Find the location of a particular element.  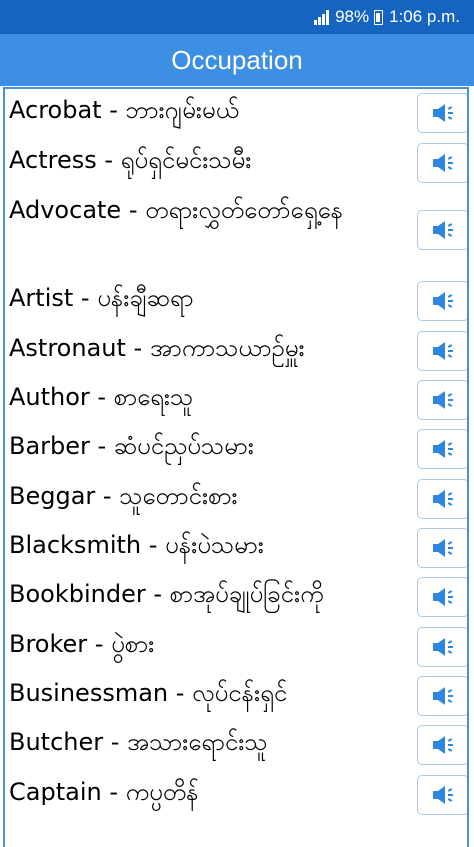

occupation-text: Blacksmith - ပန်းပဲသမား is located at coordinates (136, 545).